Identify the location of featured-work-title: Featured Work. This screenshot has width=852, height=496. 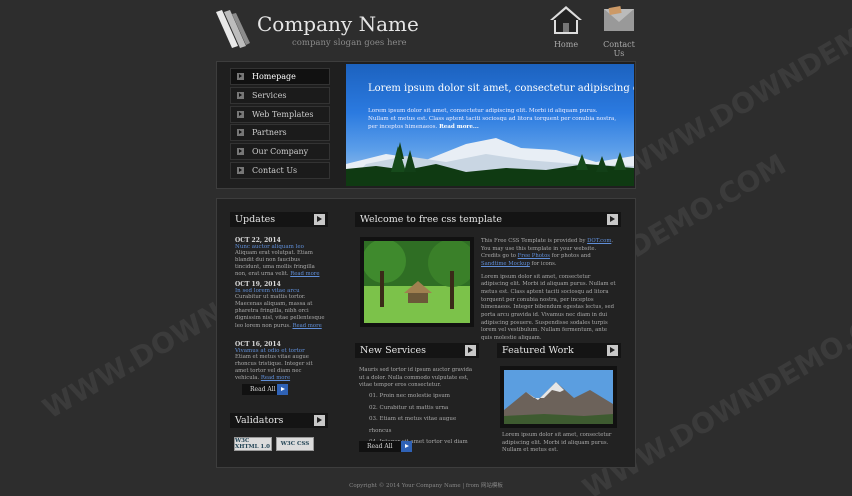
(538, 350).